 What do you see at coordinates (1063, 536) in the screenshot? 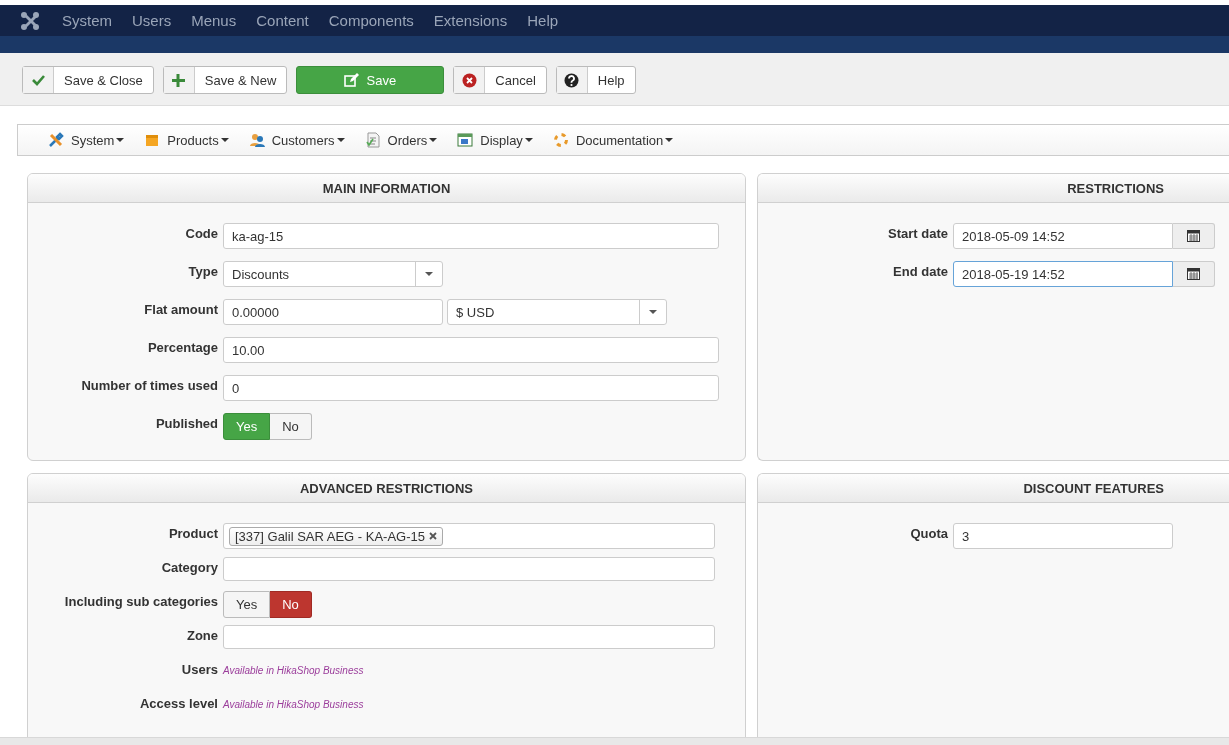
I see `text-field: 3` at bounding box center [1063, 536].